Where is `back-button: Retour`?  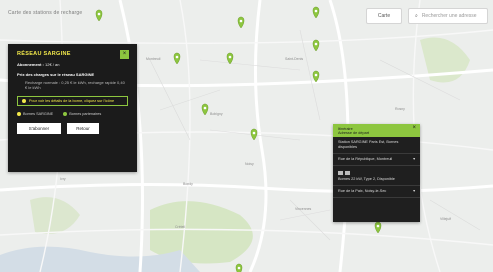
back-button: Retour is located at coordinates (83, 128).